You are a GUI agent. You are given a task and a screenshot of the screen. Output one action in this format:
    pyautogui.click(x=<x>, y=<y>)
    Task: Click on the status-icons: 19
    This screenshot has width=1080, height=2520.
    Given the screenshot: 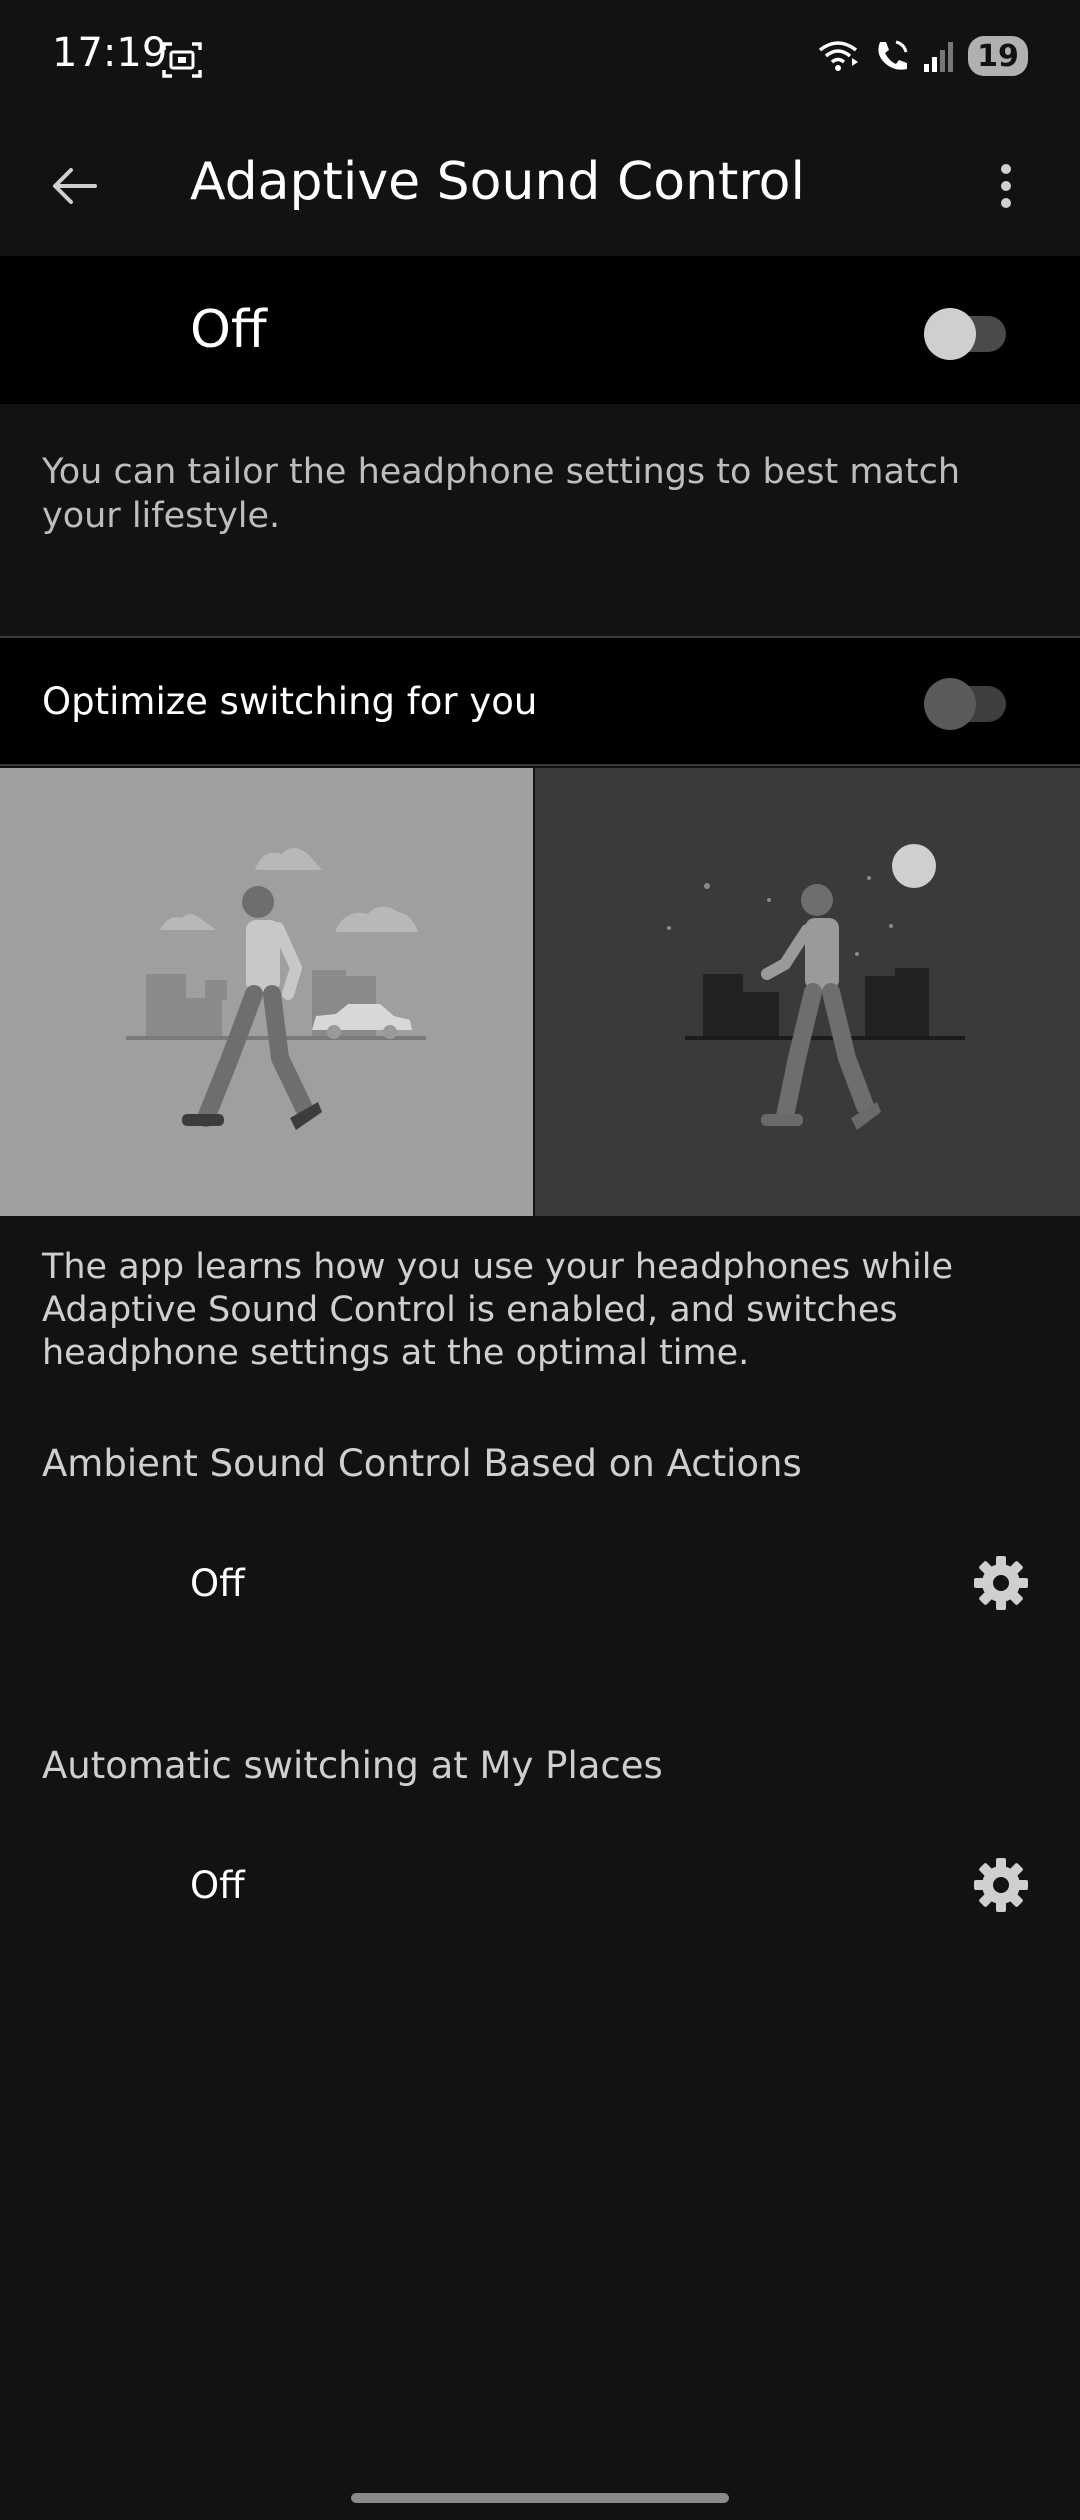 What is the action you would take?
    pyautogui.click(x=923, y=56)
    